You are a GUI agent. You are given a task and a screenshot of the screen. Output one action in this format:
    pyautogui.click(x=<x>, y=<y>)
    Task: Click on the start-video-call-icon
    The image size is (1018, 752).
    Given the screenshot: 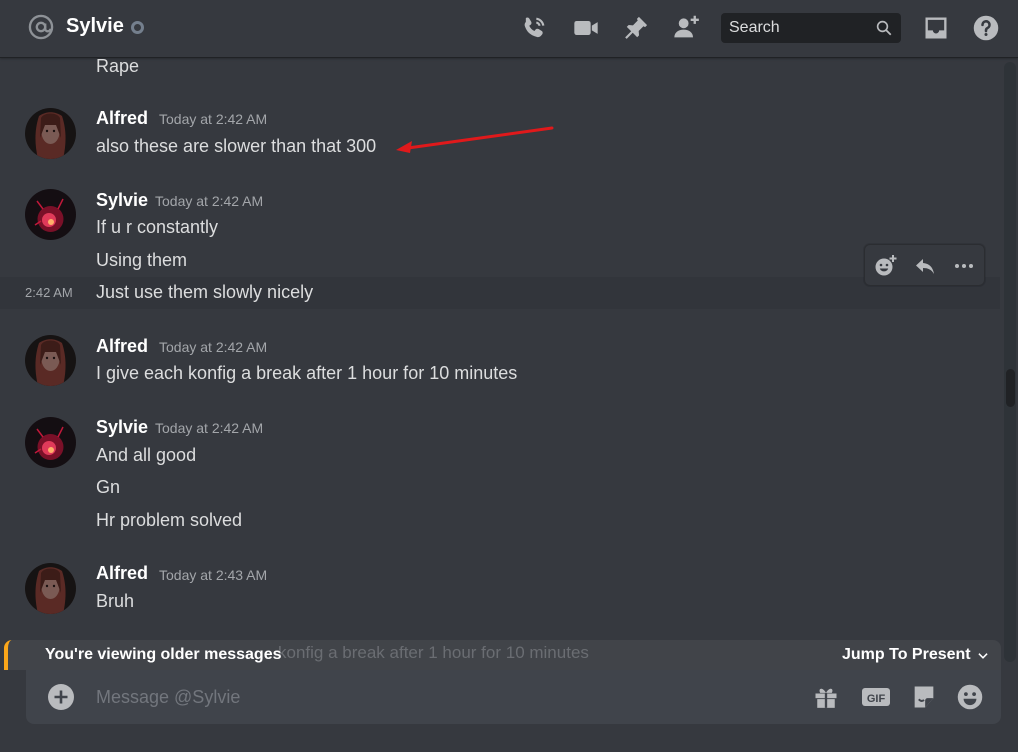 What is the action you would take?
    pyautogui.click(x=586, y=28)
    